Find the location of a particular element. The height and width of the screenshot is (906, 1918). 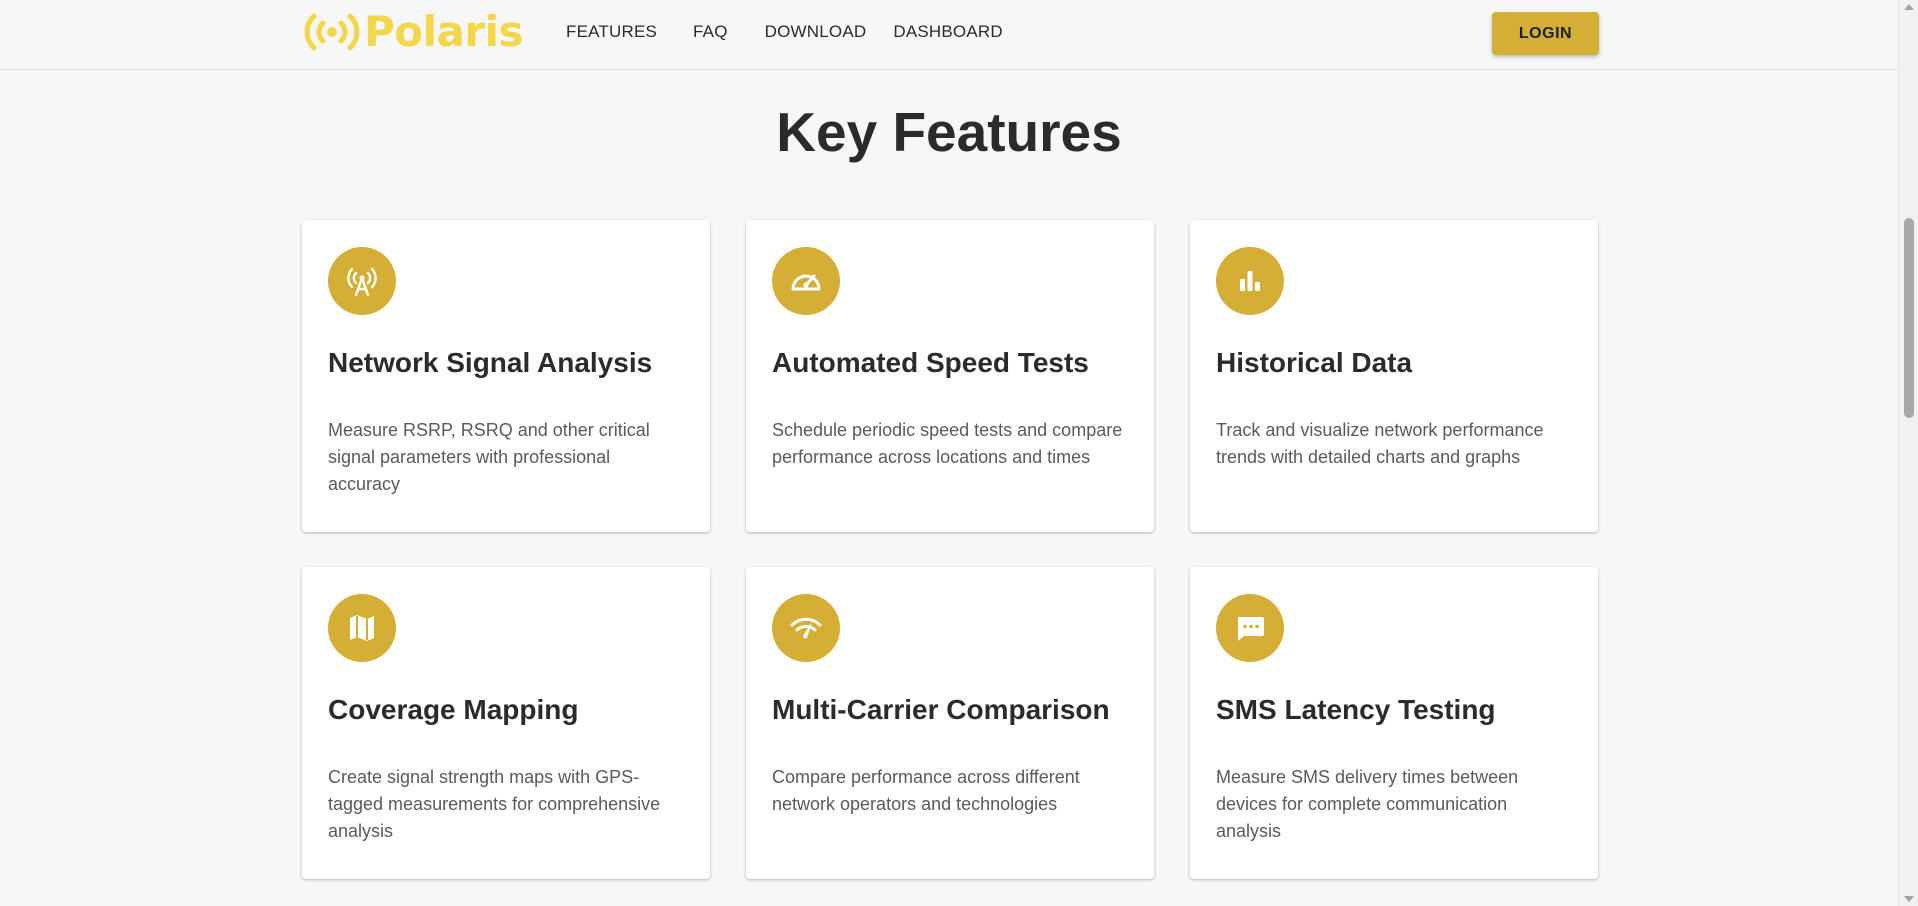

scrollbar-thumb is located at coordinates (1909, 318).